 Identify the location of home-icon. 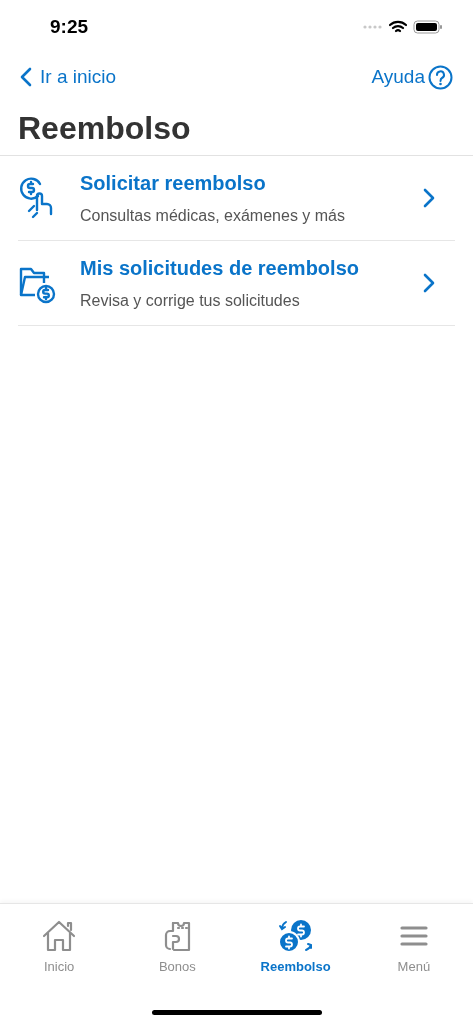
(59, 936).